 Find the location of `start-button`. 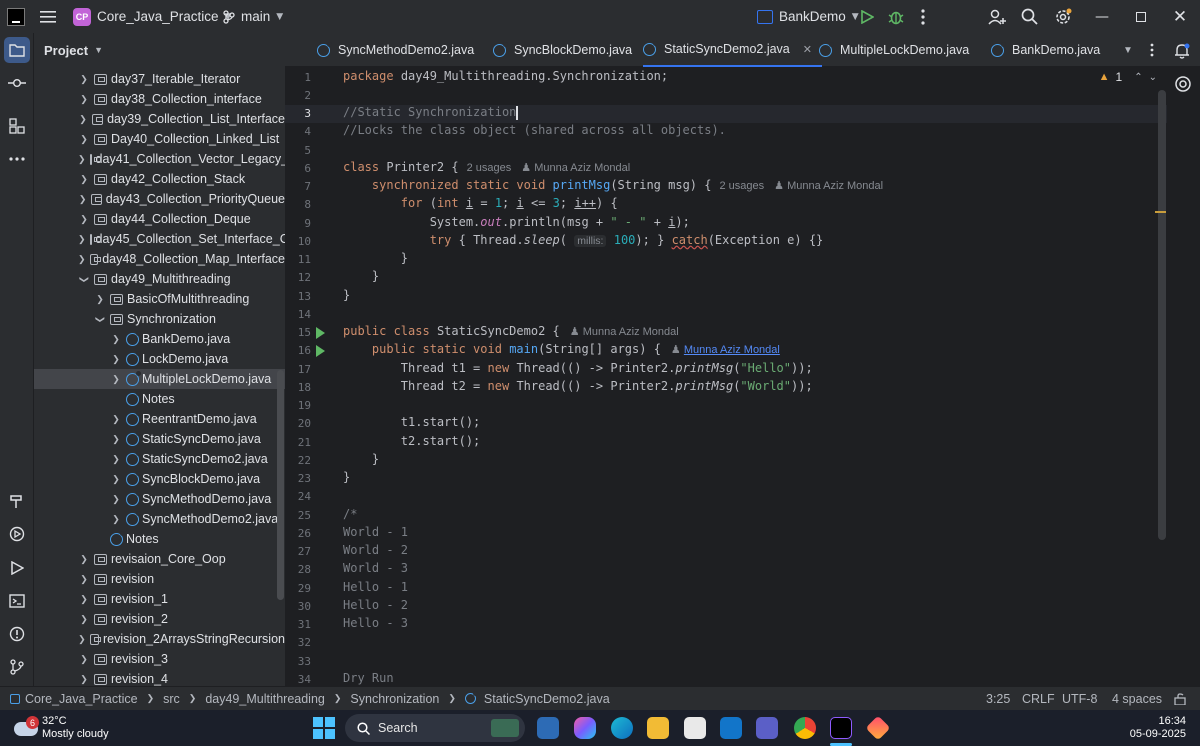

start-button is located at coordinates (324, 728).